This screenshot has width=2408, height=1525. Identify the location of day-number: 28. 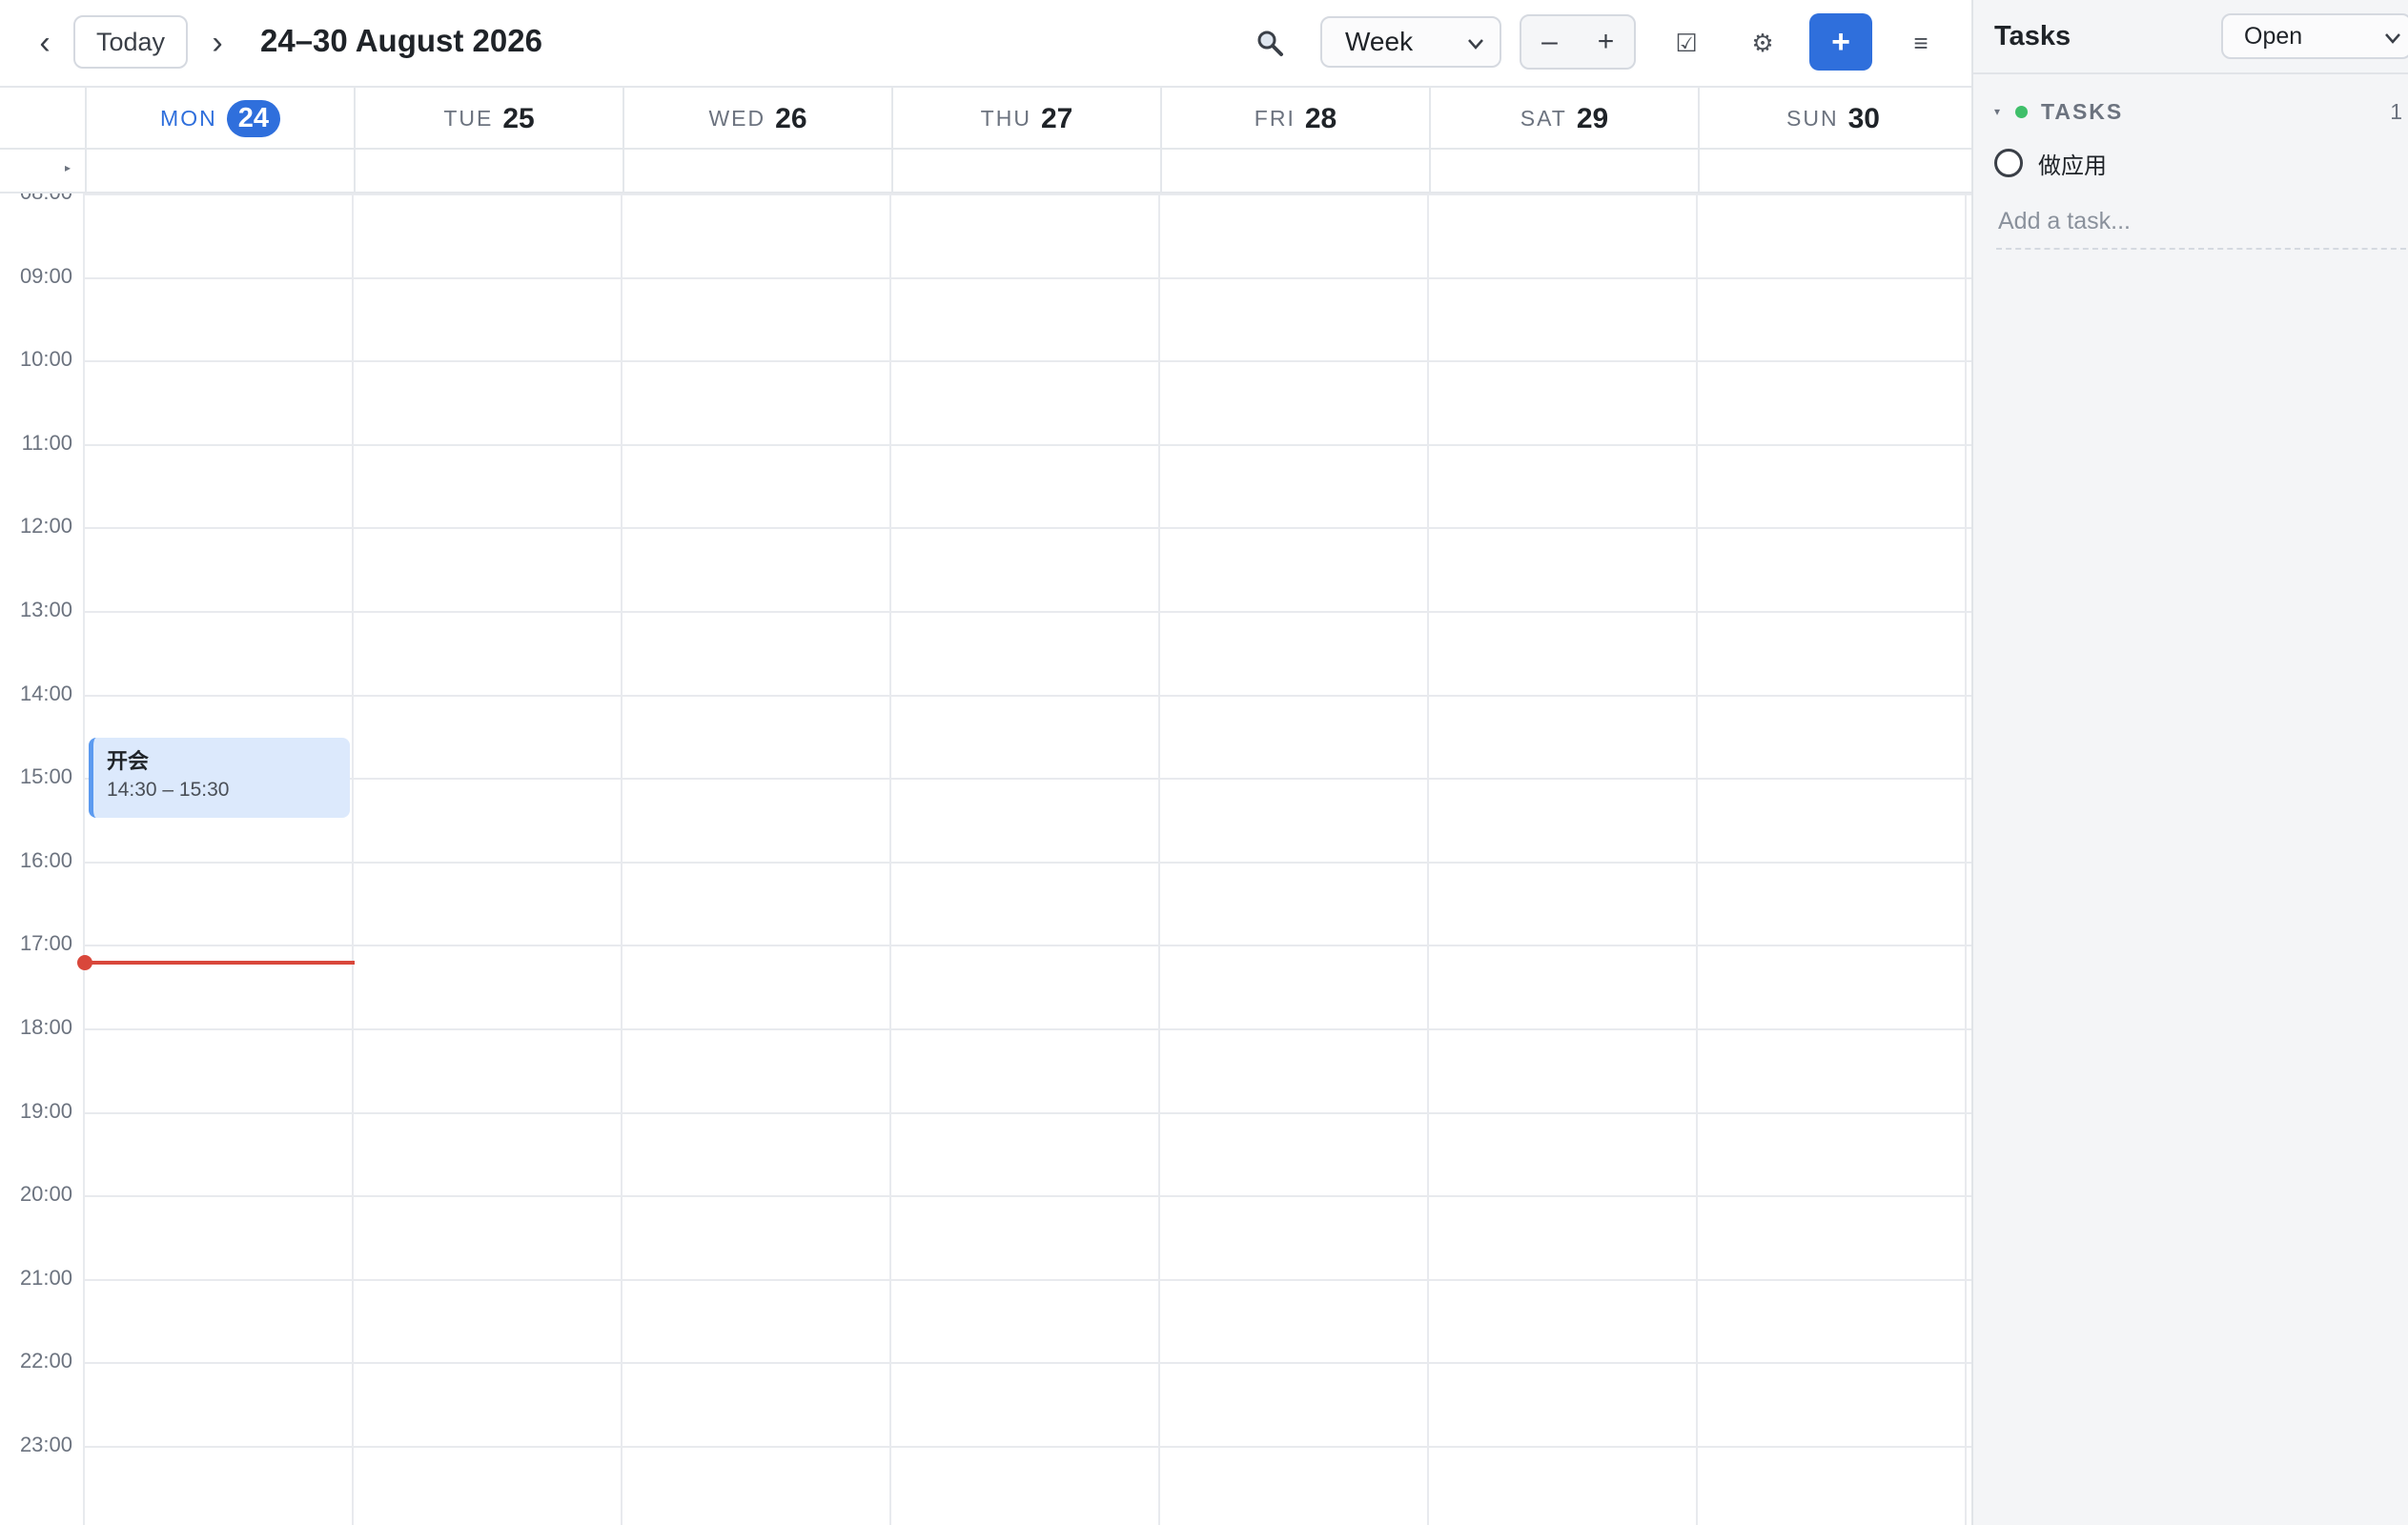
(1320, 118).